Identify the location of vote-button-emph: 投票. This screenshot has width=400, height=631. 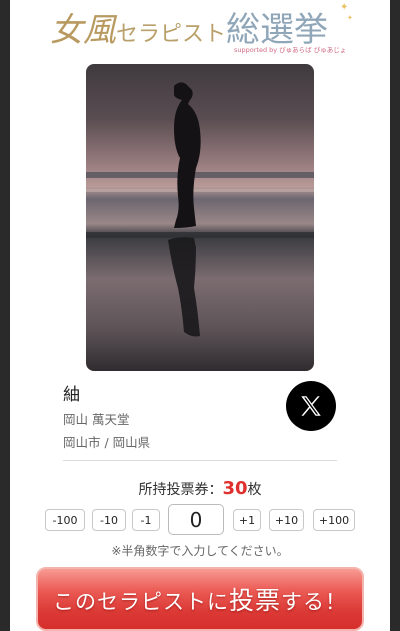
(254, 600).